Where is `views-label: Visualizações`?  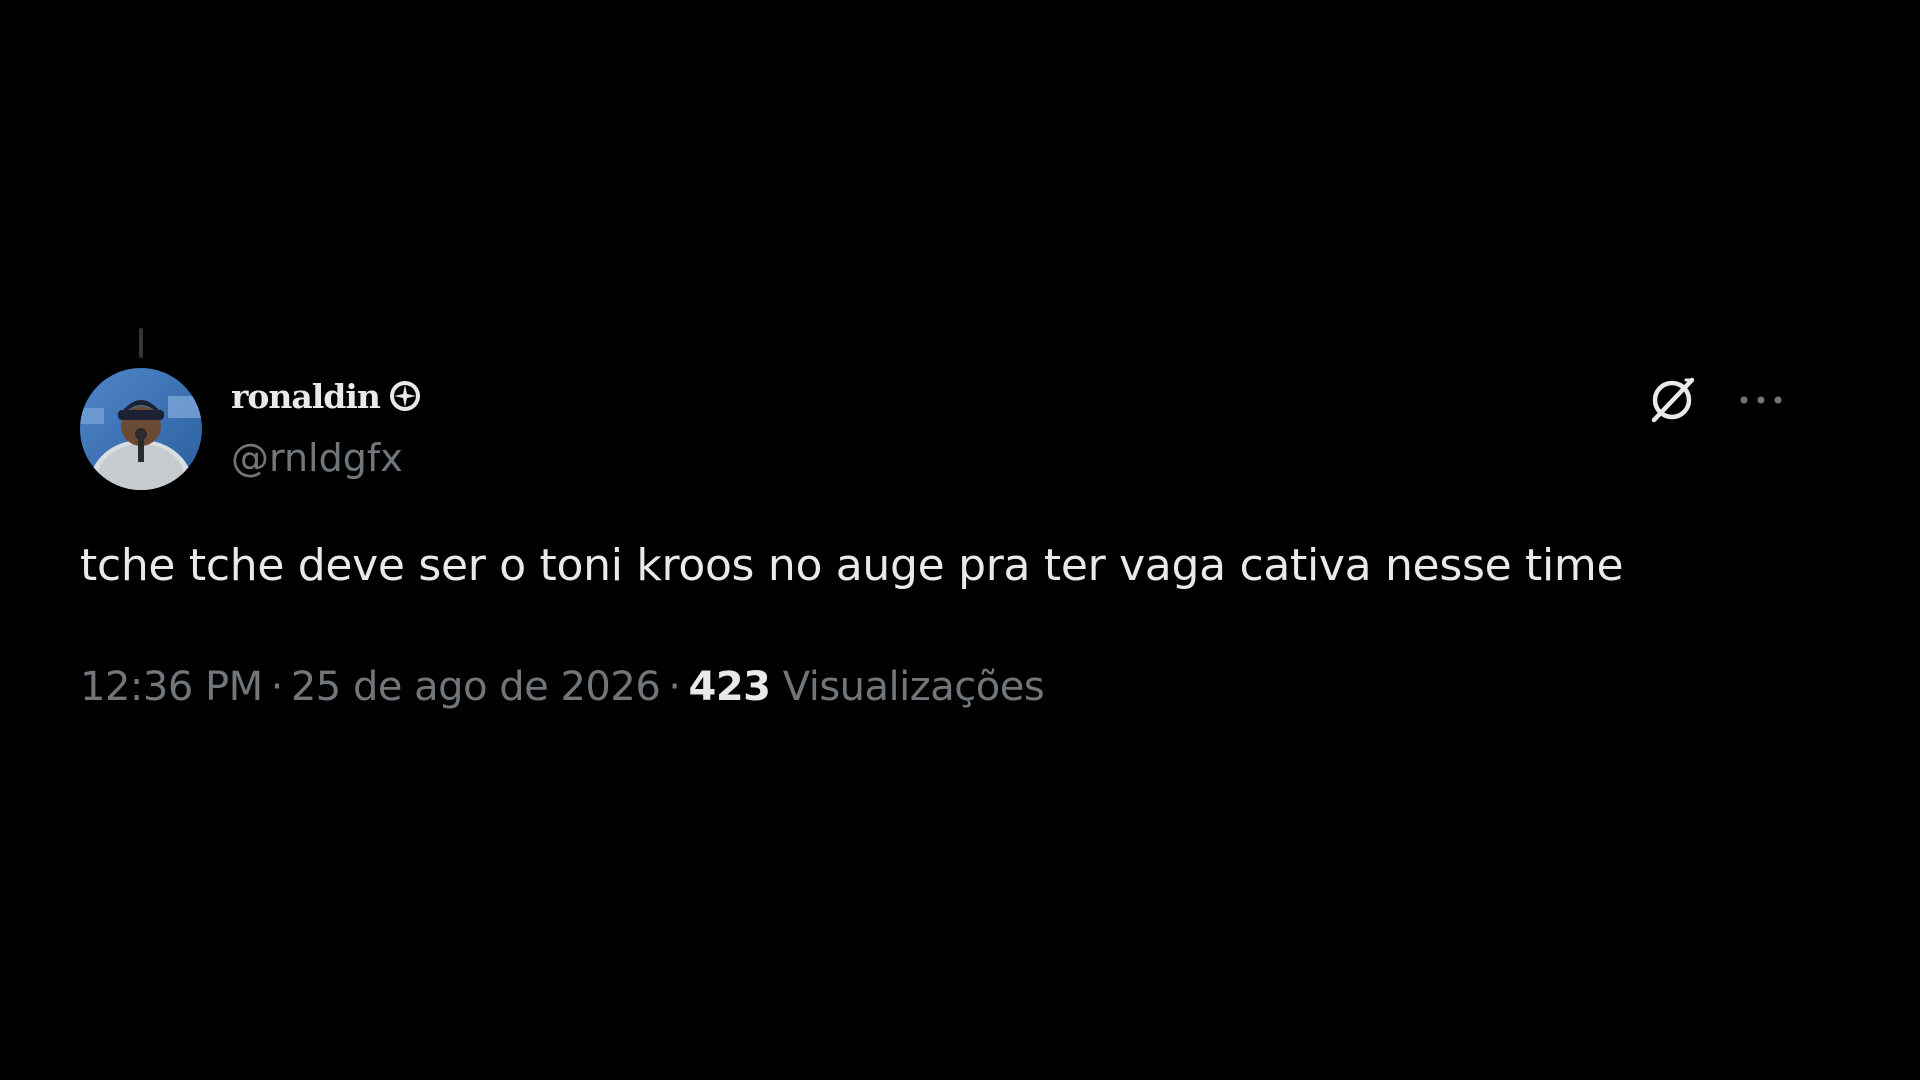
views-label: Visualizações is located at coordinates (914, 687).